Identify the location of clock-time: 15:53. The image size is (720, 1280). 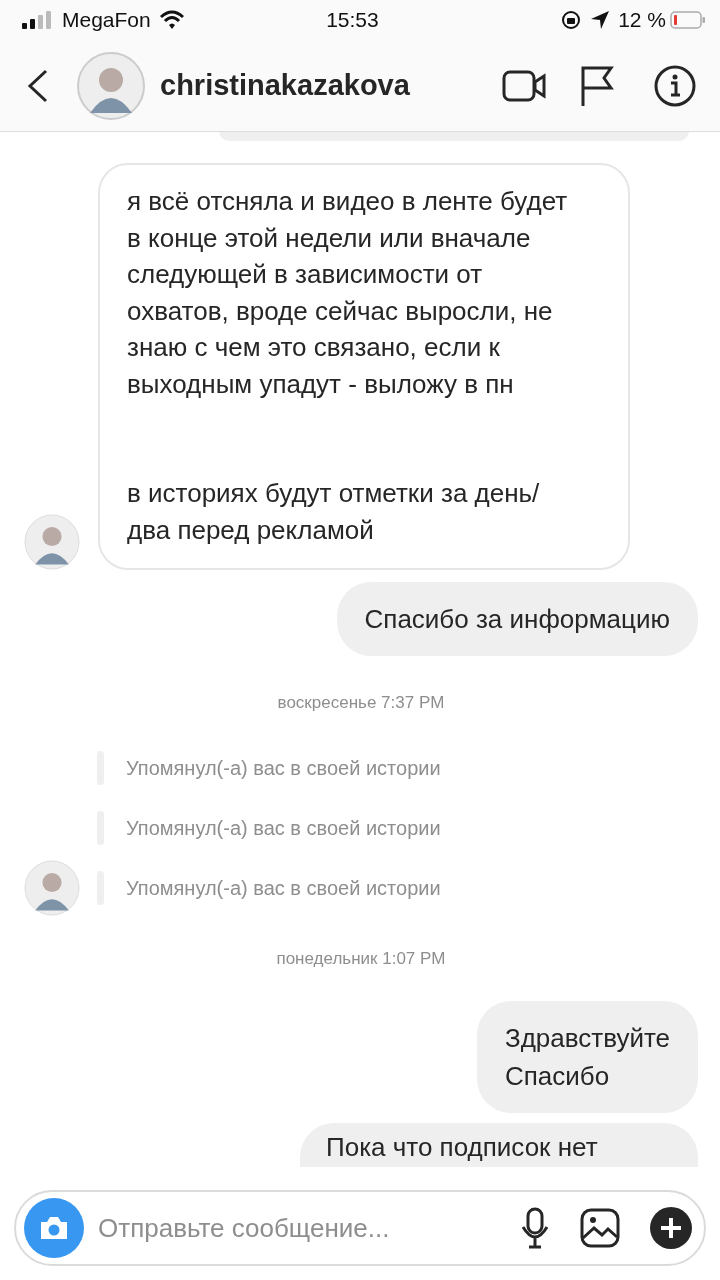
(352, 20).